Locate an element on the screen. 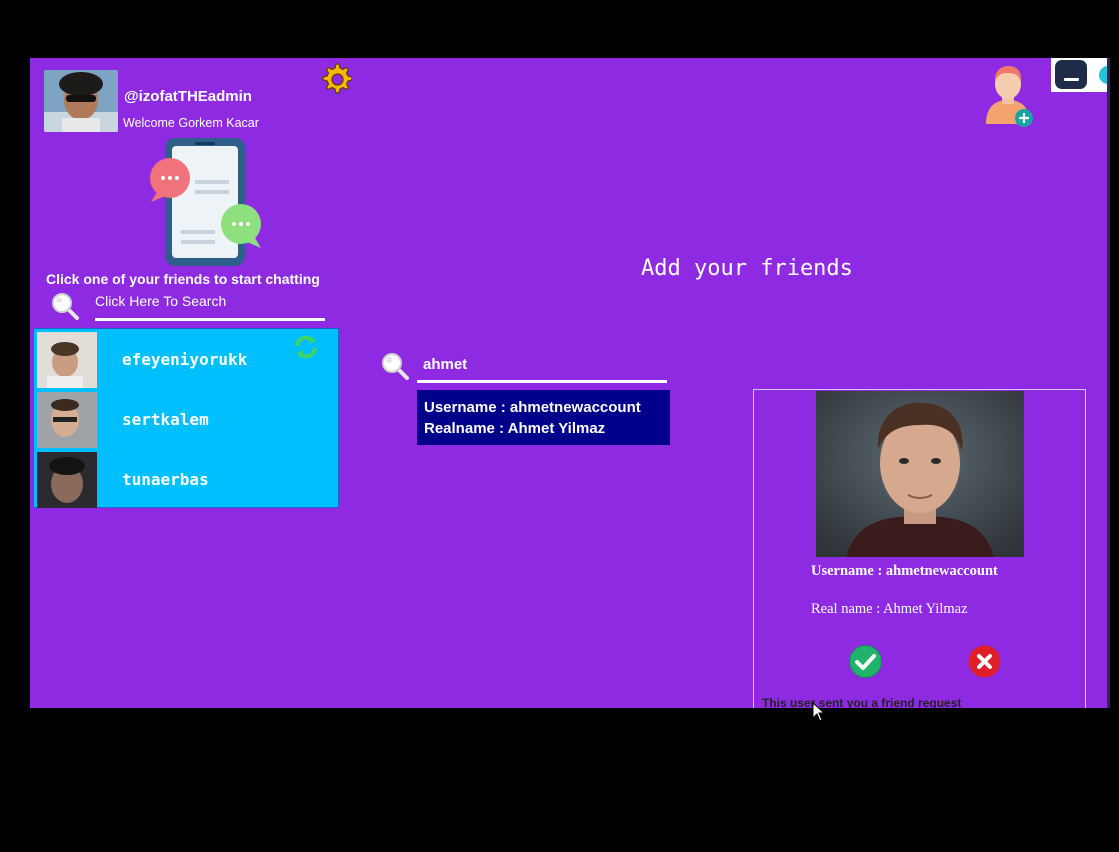  check-icon is located at coordinates (865, 661).